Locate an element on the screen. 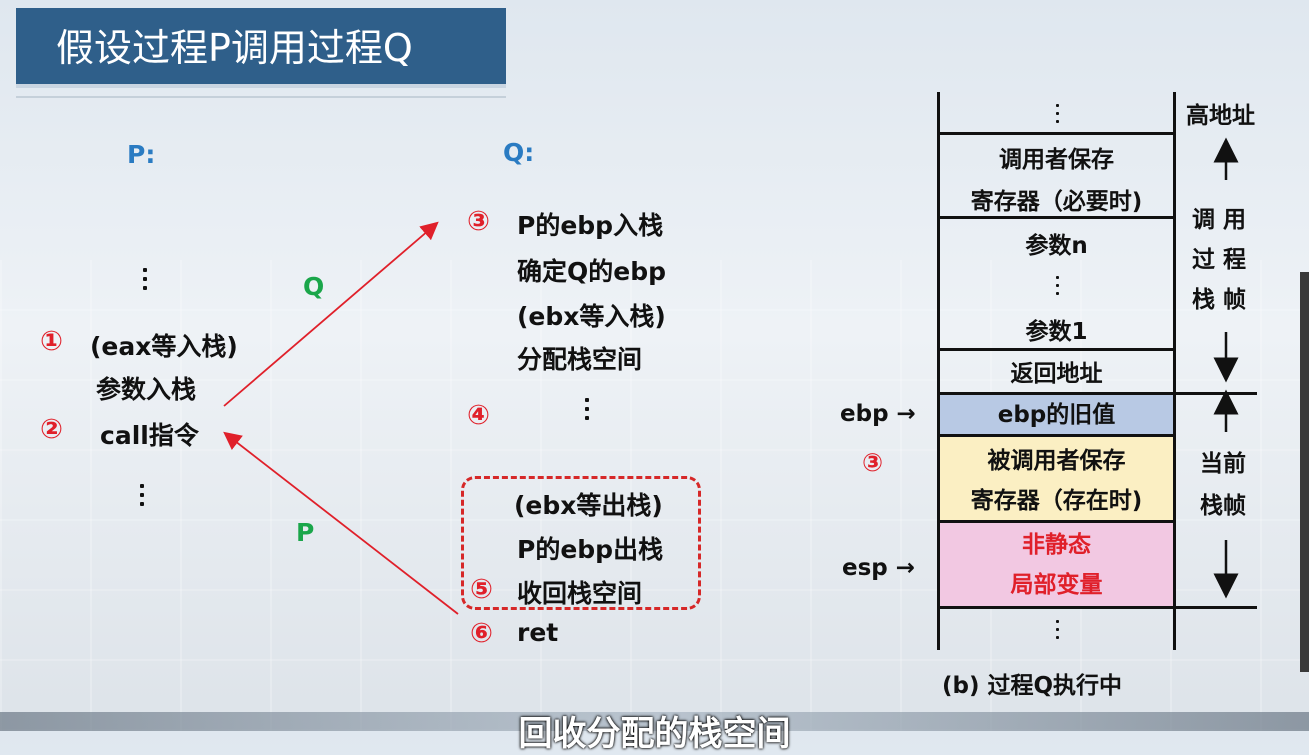 This screenshot has width=1309, height=755. step5-number: ⑤ is located at coordinates (481, 589).